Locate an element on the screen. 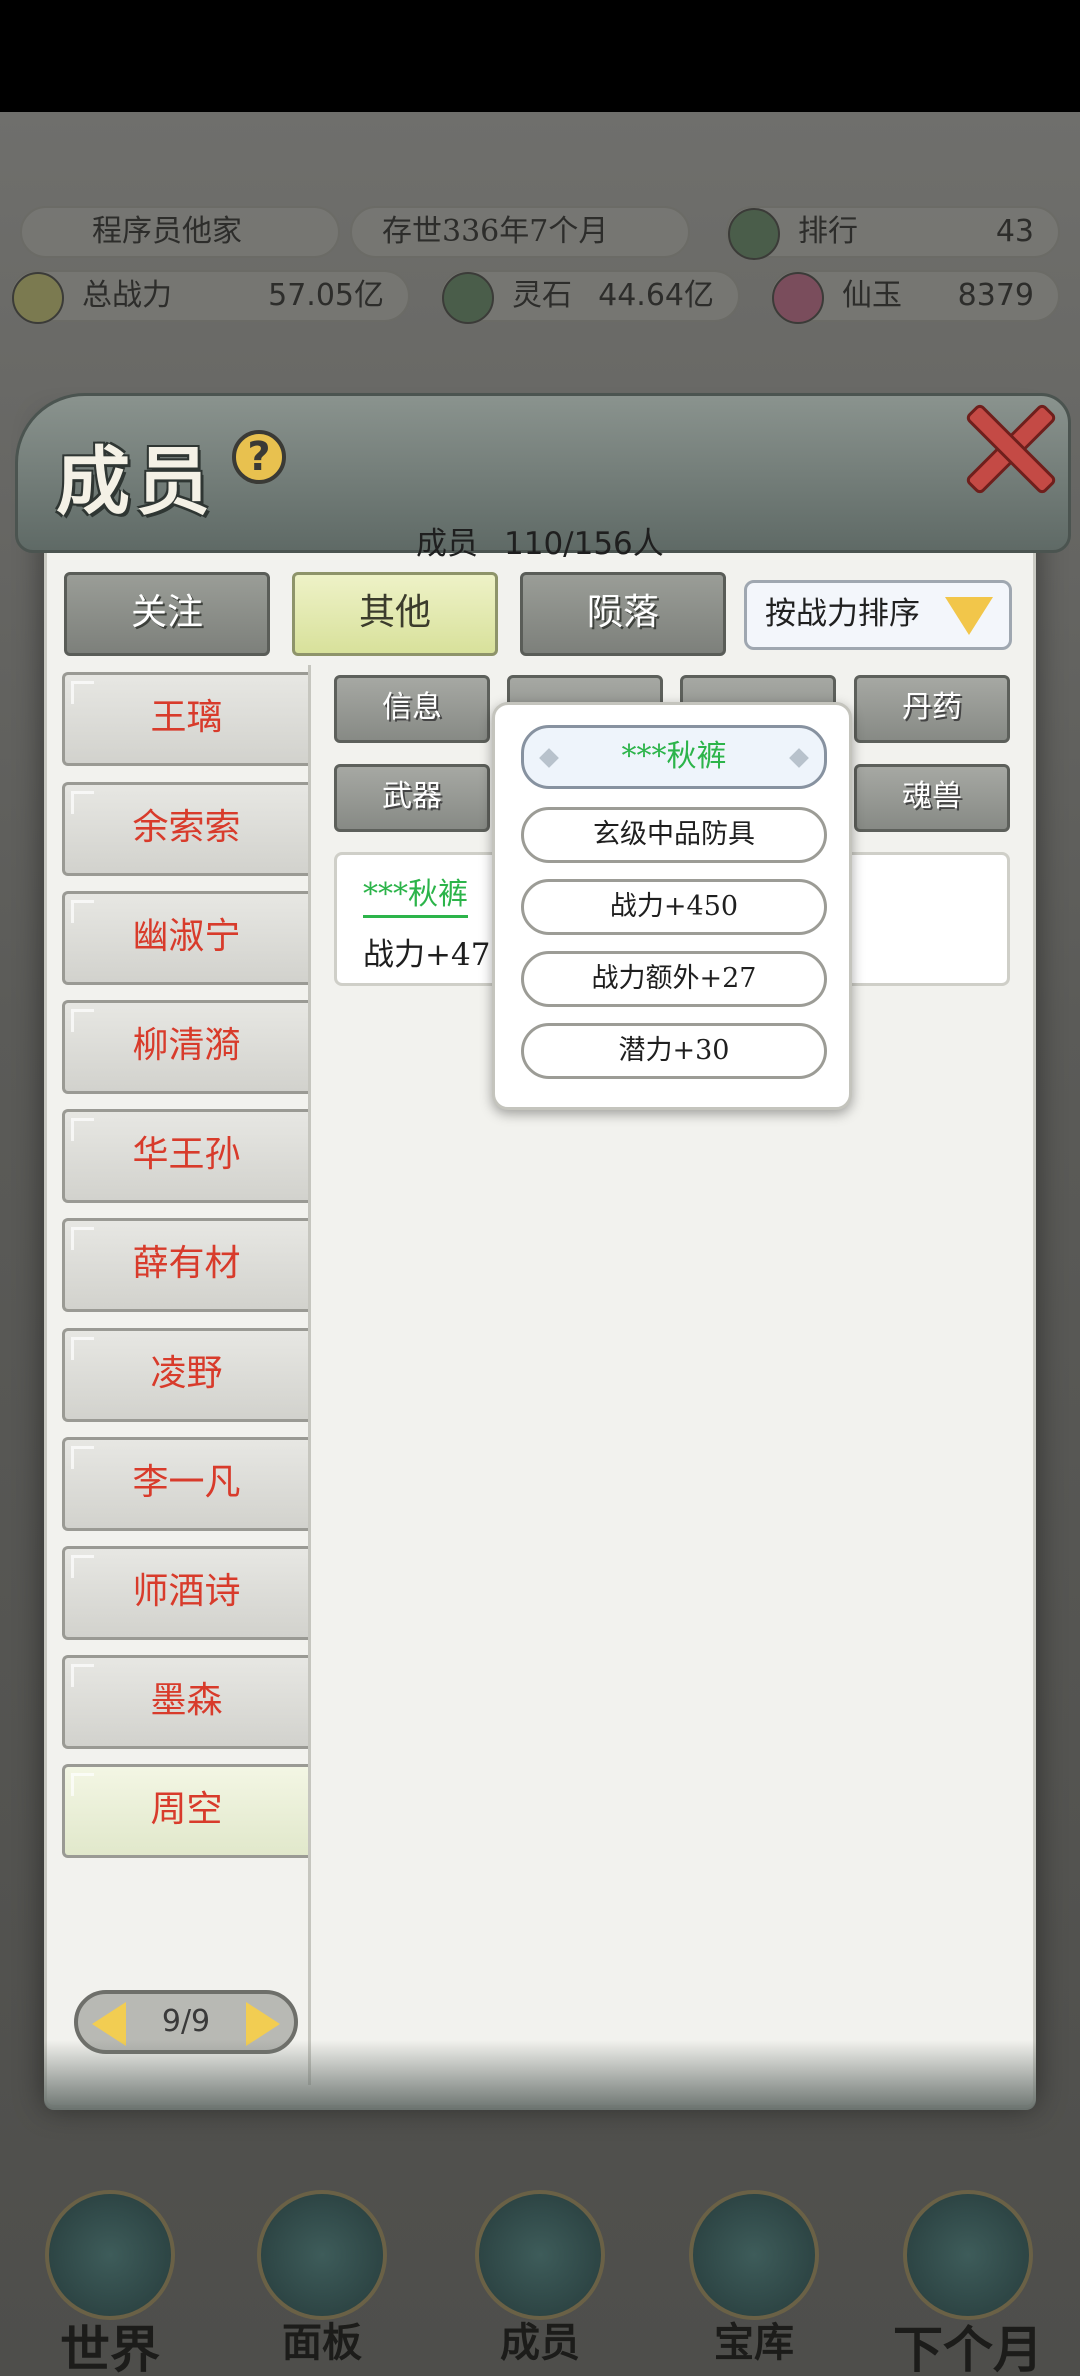 This screenshot has width=1080, height=2376. member-item: 柳清漪 is located at coordinates (185, 1047).